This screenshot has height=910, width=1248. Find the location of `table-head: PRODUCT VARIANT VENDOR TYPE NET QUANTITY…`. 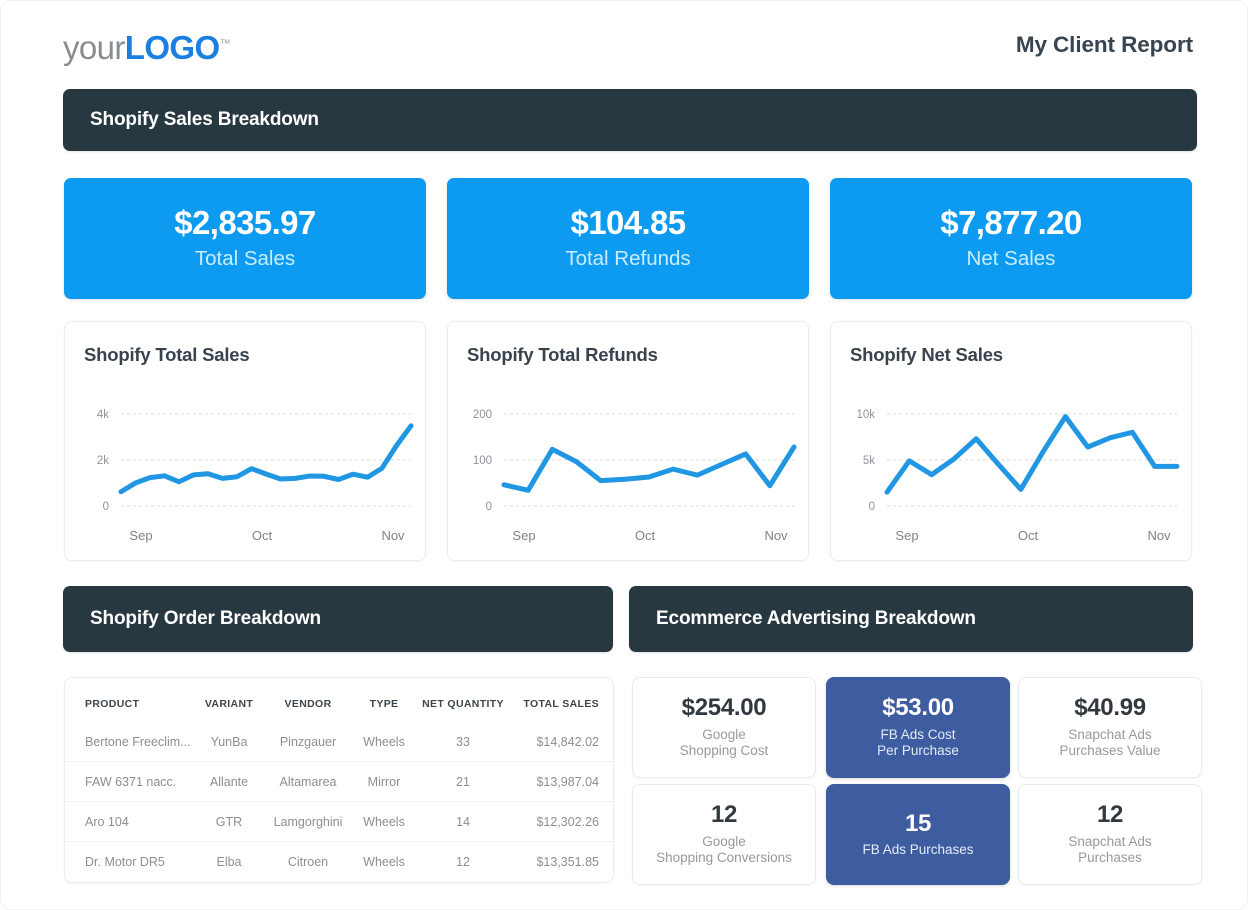

table-head: PRODUCT VARIANT VENDOR TYPE NET QUANTITY… is located at coordinates (339, 700).